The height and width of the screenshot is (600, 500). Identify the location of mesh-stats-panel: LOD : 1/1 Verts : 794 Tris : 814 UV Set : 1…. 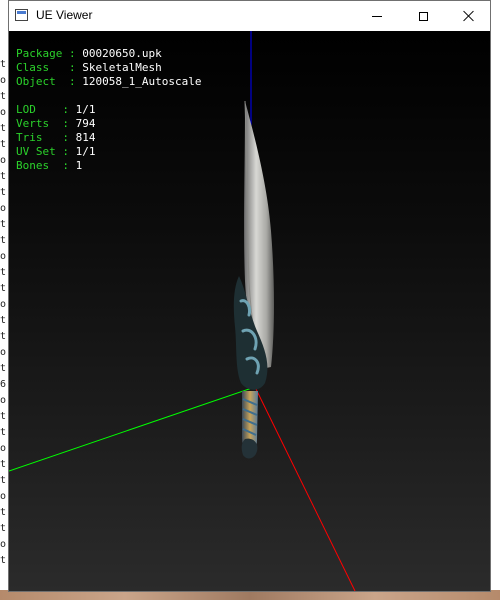
(55, 138).